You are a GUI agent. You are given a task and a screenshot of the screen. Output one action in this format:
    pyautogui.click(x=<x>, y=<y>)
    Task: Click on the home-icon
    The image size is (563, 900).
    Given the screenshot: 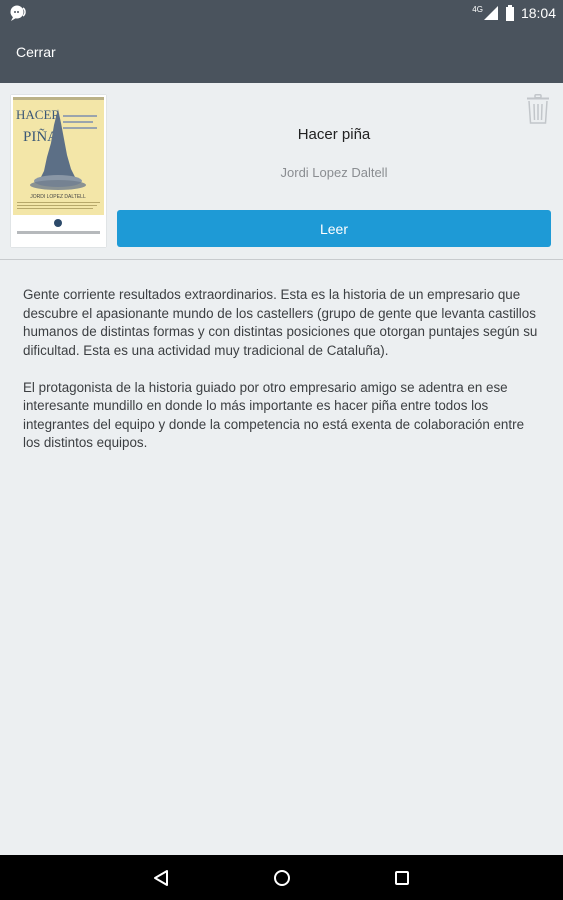 What is the action you would take?
    pyautogui.click(x=282, y=878)
    